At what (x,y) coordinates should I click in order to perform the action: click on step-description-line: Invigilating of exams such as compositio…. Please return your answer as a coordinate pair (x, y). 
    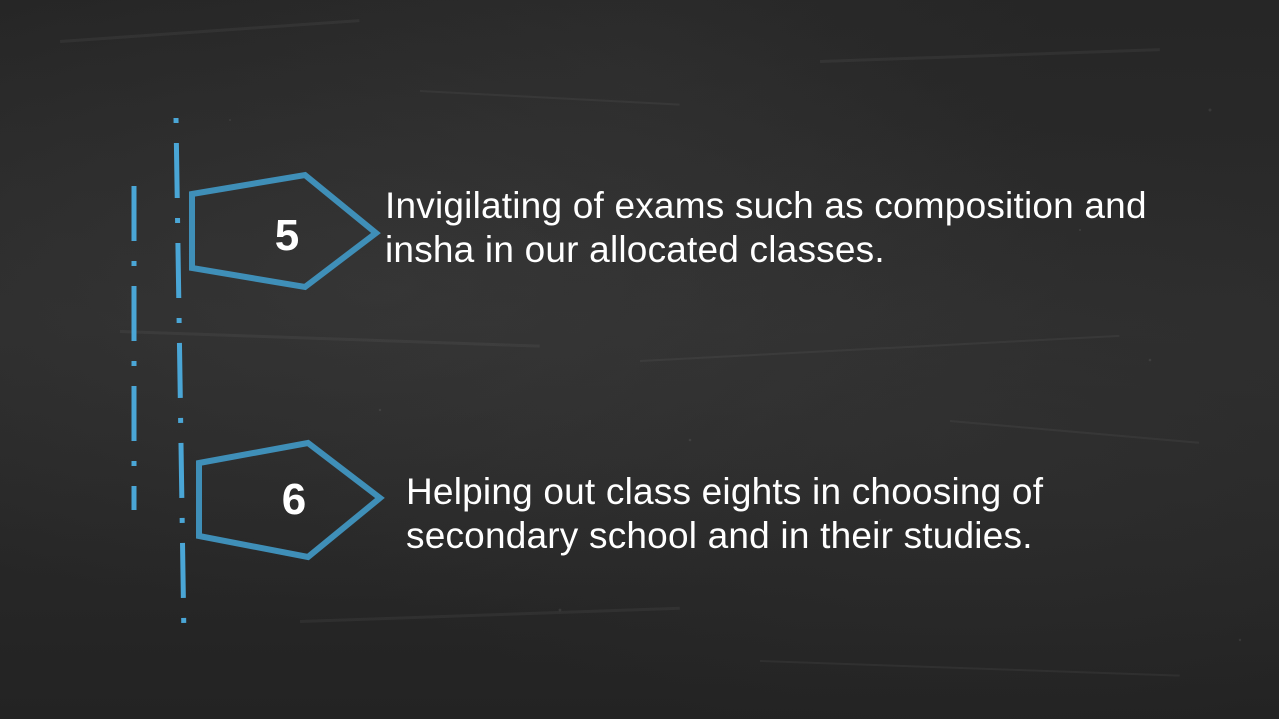
    Looking at the image, I should click on (766, 205).